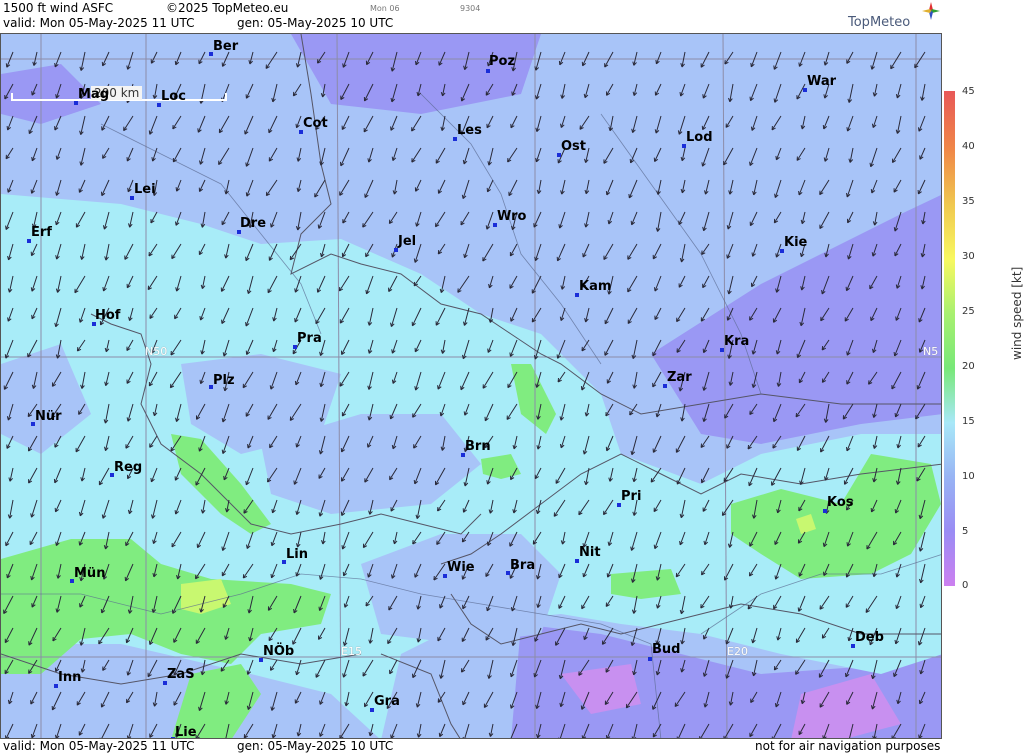 Image resolution: width=1033 pixels, height=754 pixels. I want to click on city-mag: Mag, so click(93, 94).